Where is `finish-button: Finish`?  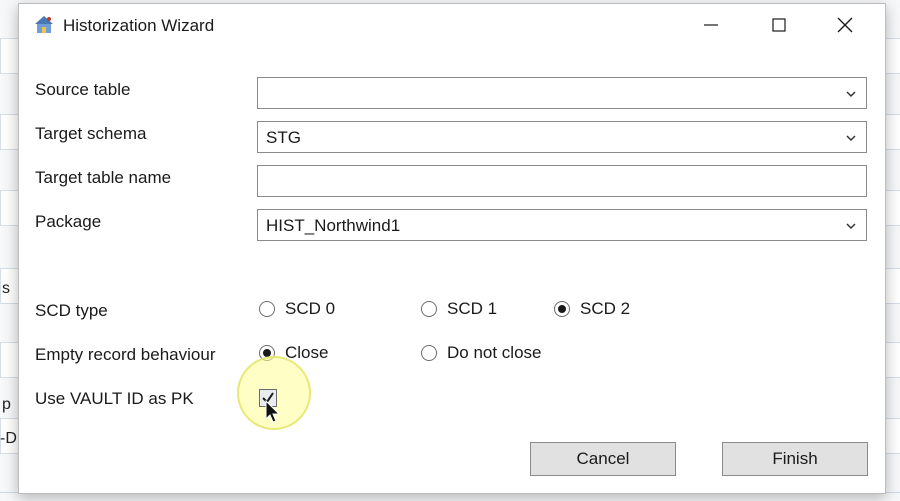
finish-button: Finish is located at coordinates (795, 459).